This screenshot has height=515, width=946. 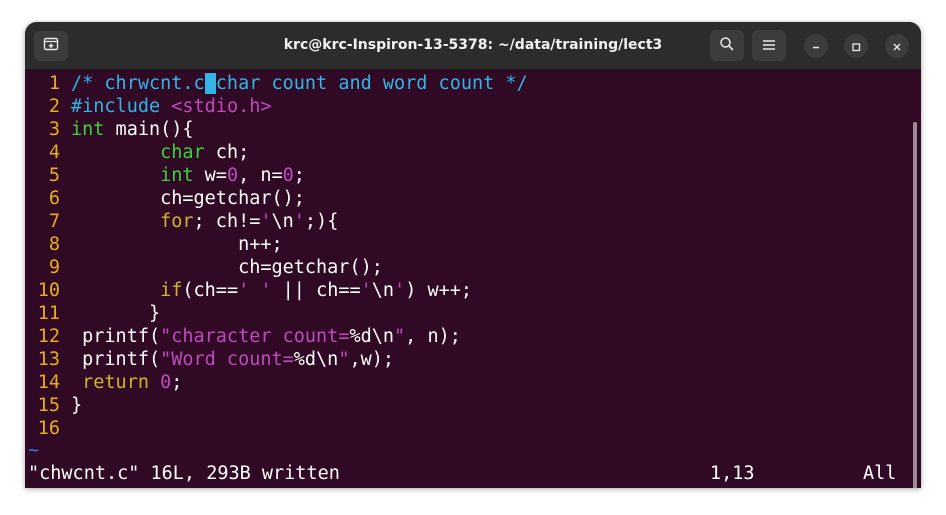 I want to click on code-text: printf("character count=%d\n", n);, so click(x=266, y=336).